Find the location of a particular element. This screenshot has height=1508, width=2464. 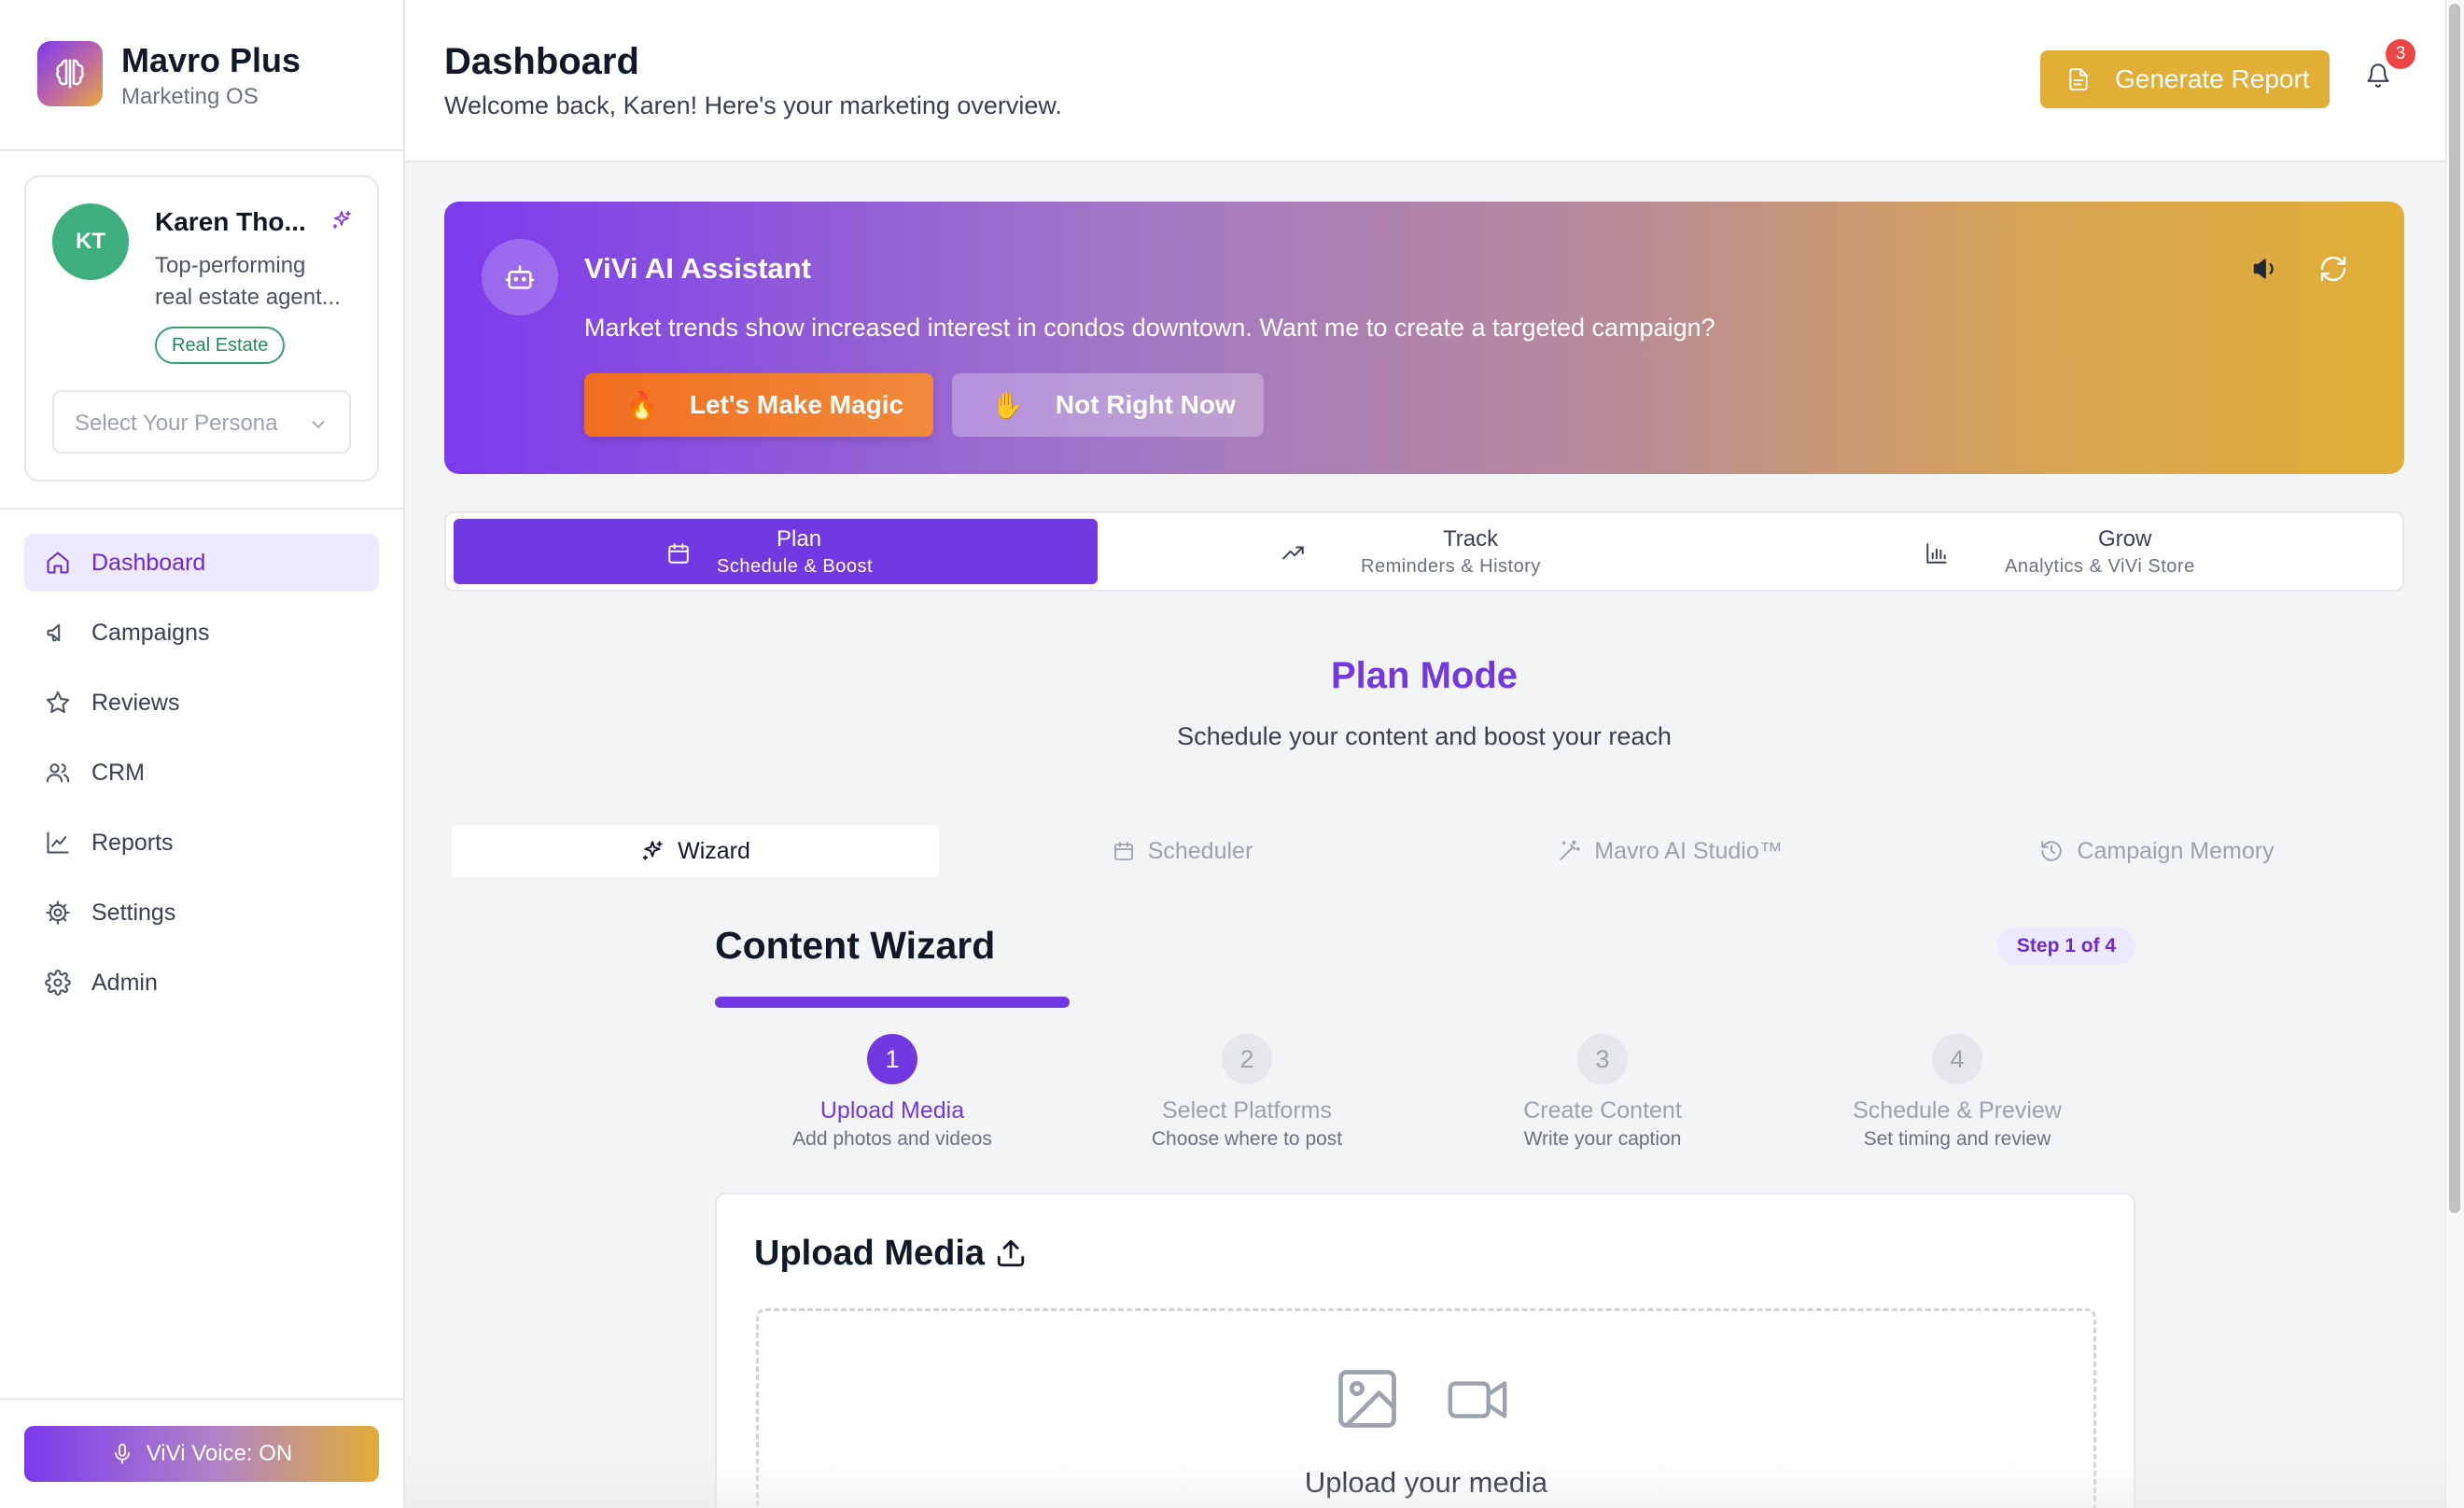

robot-icon is located at coordinates (520, 277).